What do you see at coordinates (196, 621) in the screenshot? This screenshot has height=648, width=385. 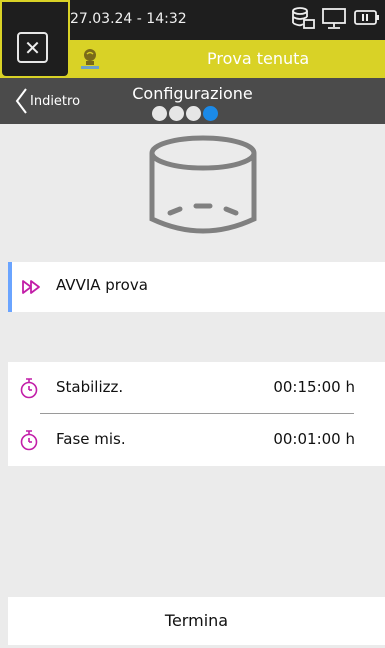 I see `end-button: Termina` at bounding box center [196, 621].